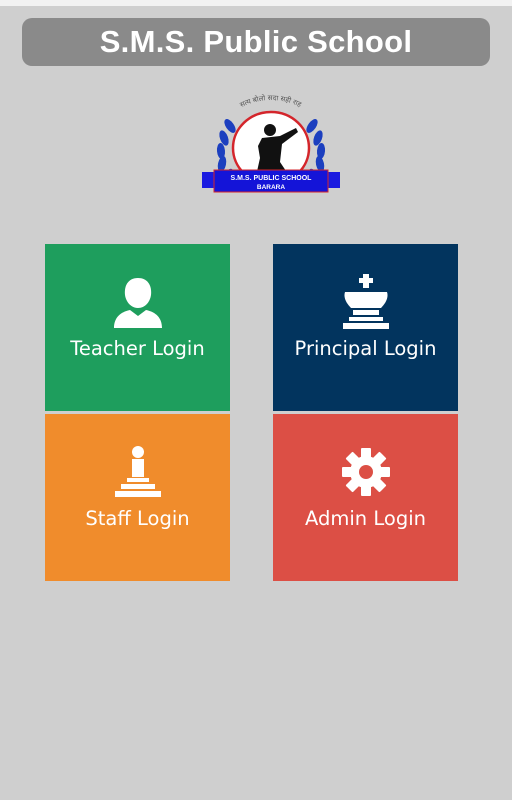 This screenshot has height=800, width=512. I want to click on chess-king-icon, so click(365, 302).